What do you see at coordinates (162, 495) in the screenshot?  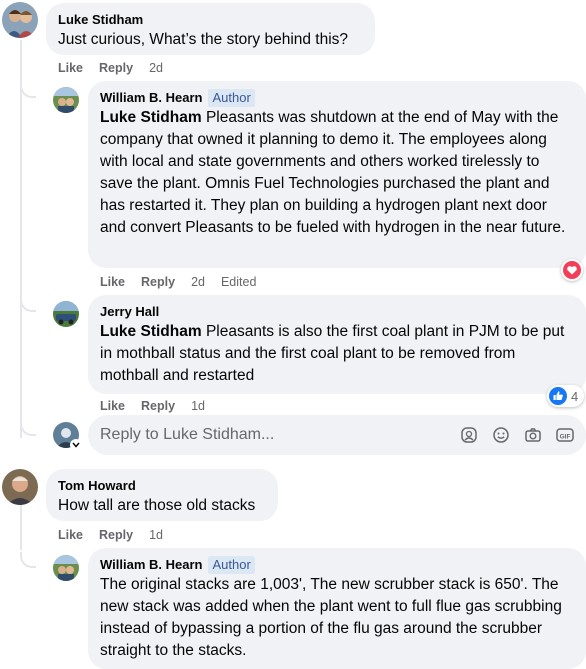 I see `comment-bubble: Tom Howard How tall are those old stacks` at bounding box center [162, 495].